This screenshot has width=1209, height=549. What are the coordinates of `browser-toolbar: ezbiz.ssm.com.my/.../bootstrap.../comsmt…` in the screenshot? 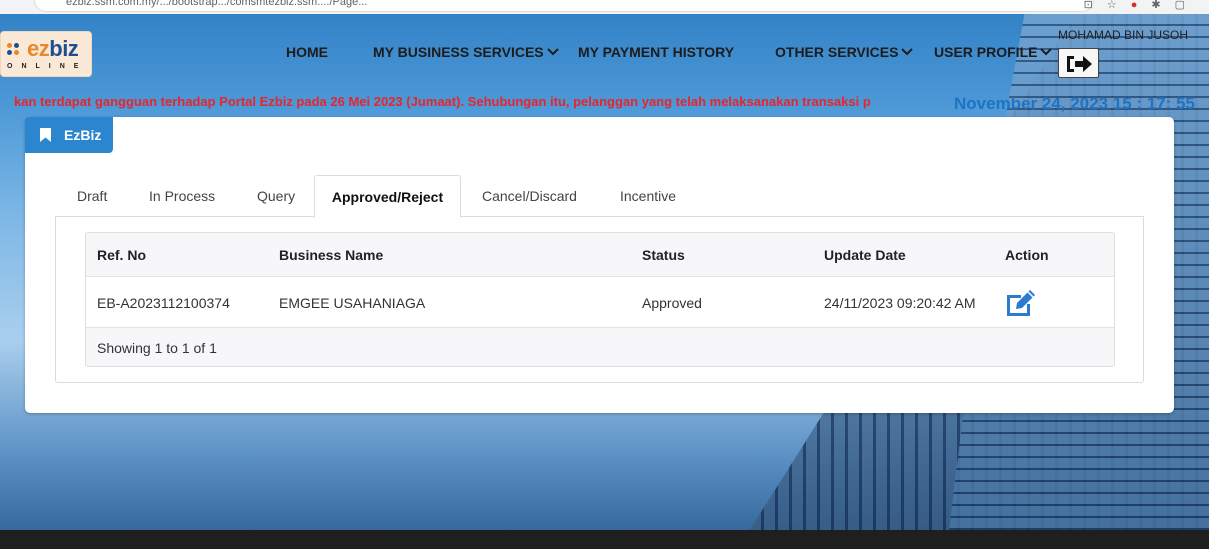 It's located at (604, 7).